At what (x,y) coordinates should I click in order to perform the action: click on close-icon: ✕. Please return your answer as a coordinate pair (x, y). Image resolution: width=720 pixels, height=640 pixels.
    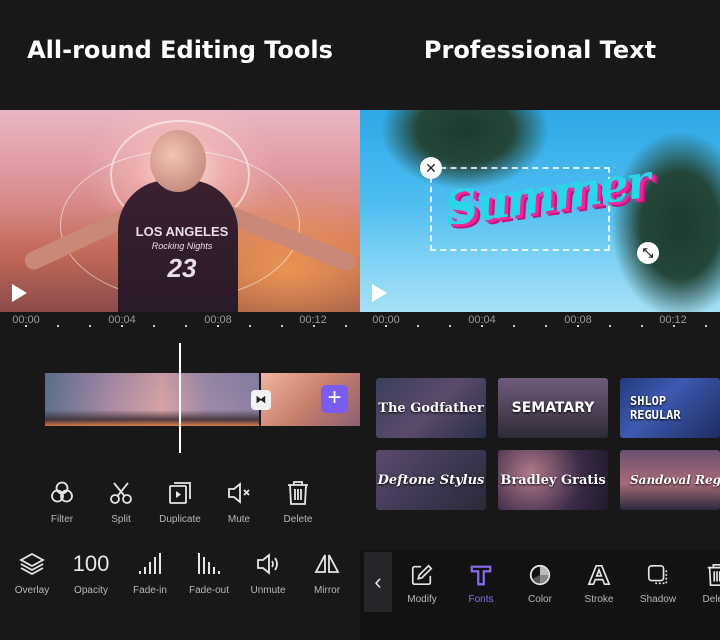
    Looking at the image, I should click on (431, 168).